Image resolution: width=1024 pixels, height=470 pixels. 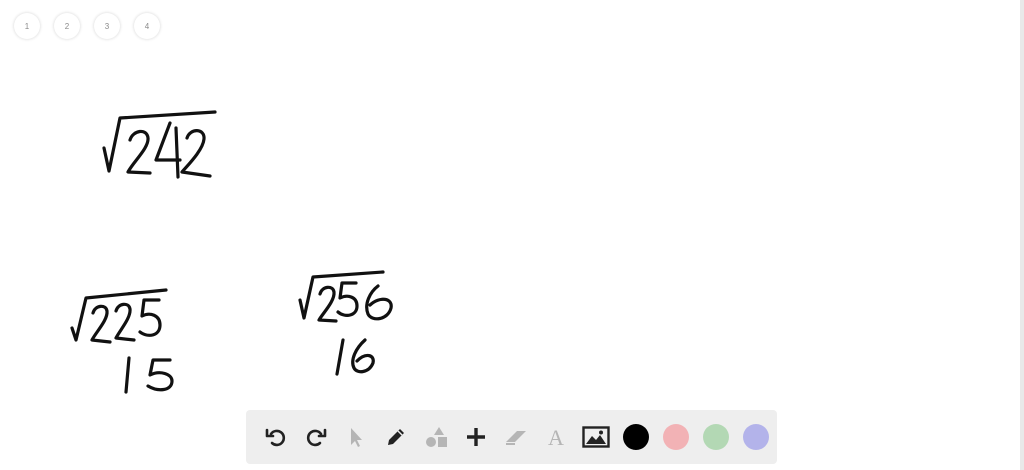 I want to click on pen-icon, so click(x=396, y=437).